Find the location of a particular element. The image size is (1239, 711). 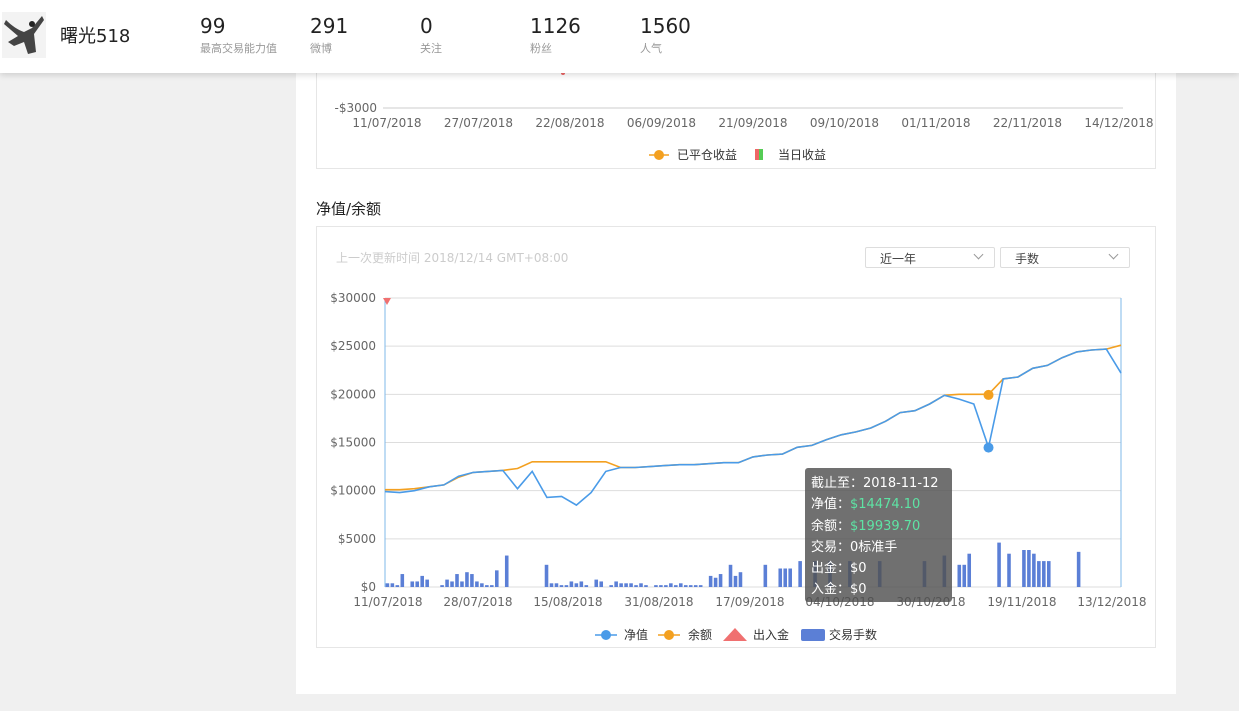

legend-daily-profit: 当日收益 is located at coordinates (802, 155).